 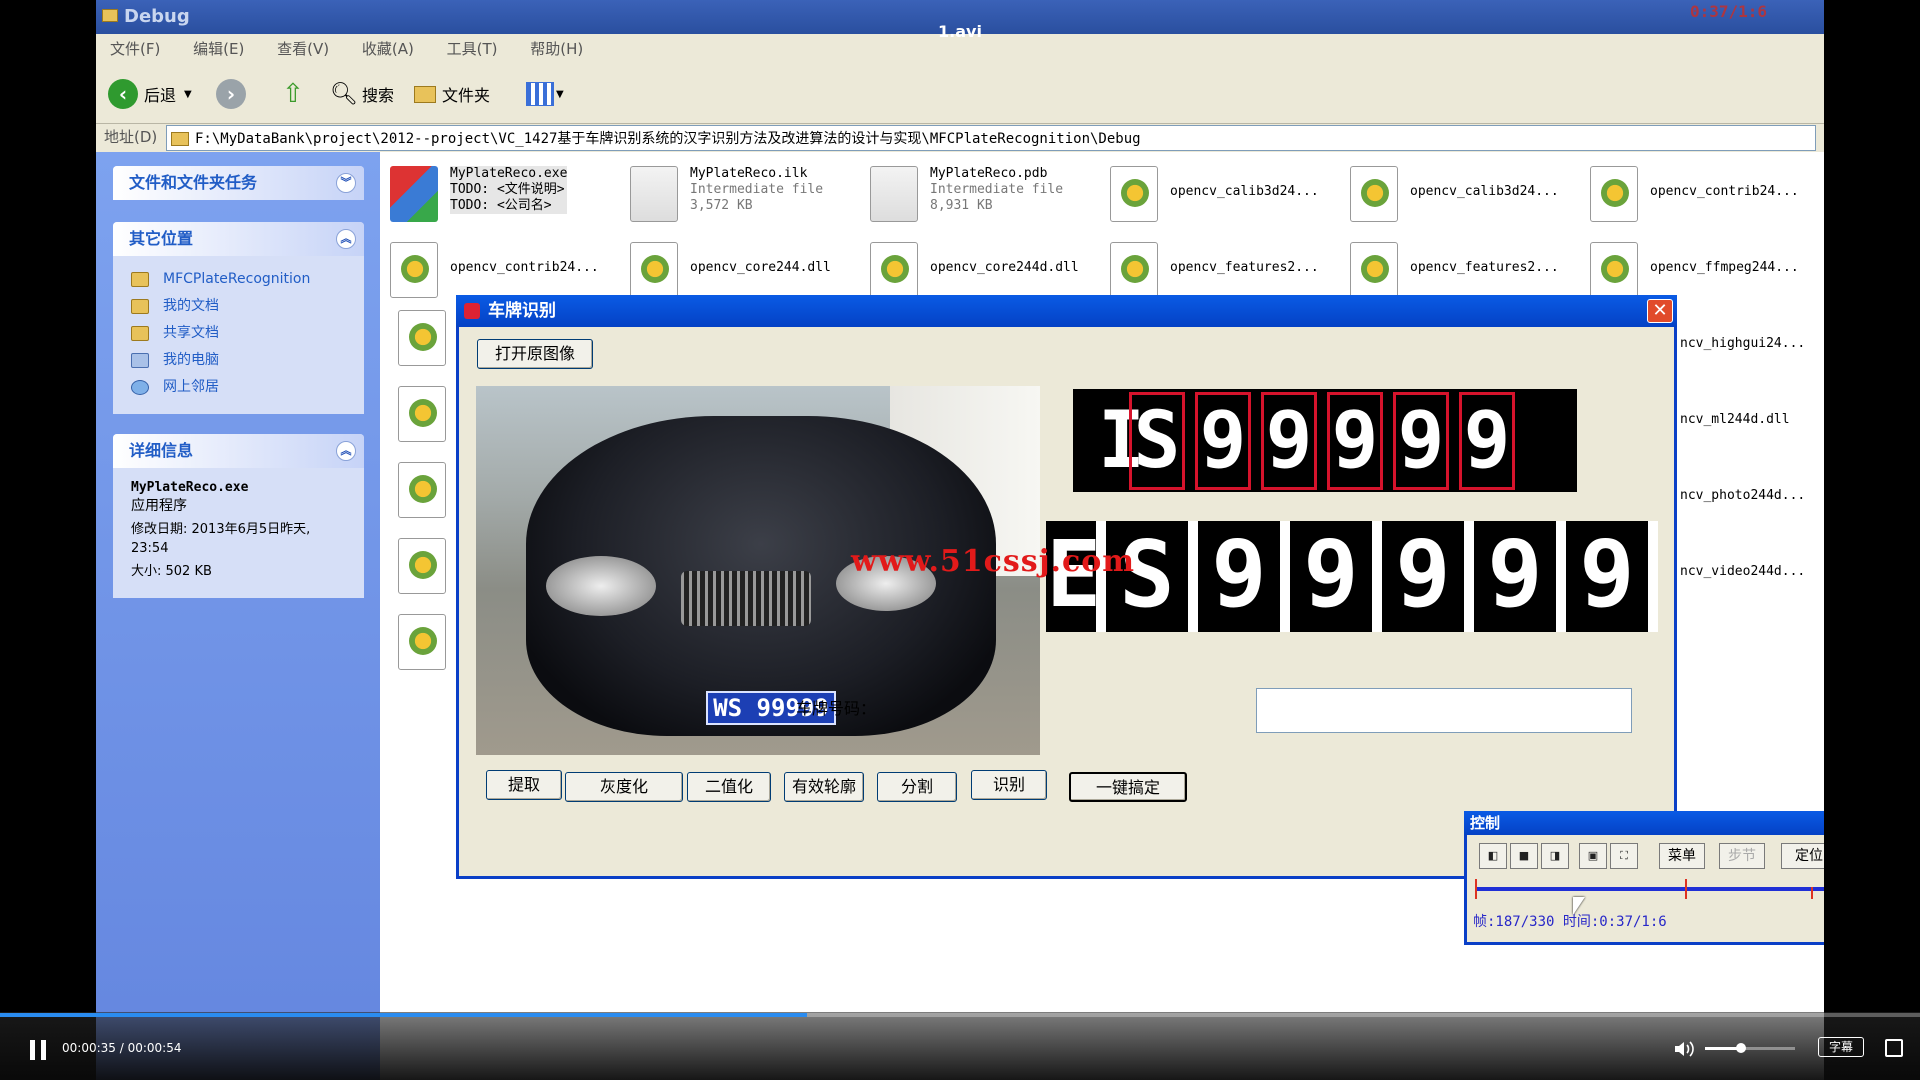 I want to click on fit-window-icon: ▣, so click(x=1593, y=856).